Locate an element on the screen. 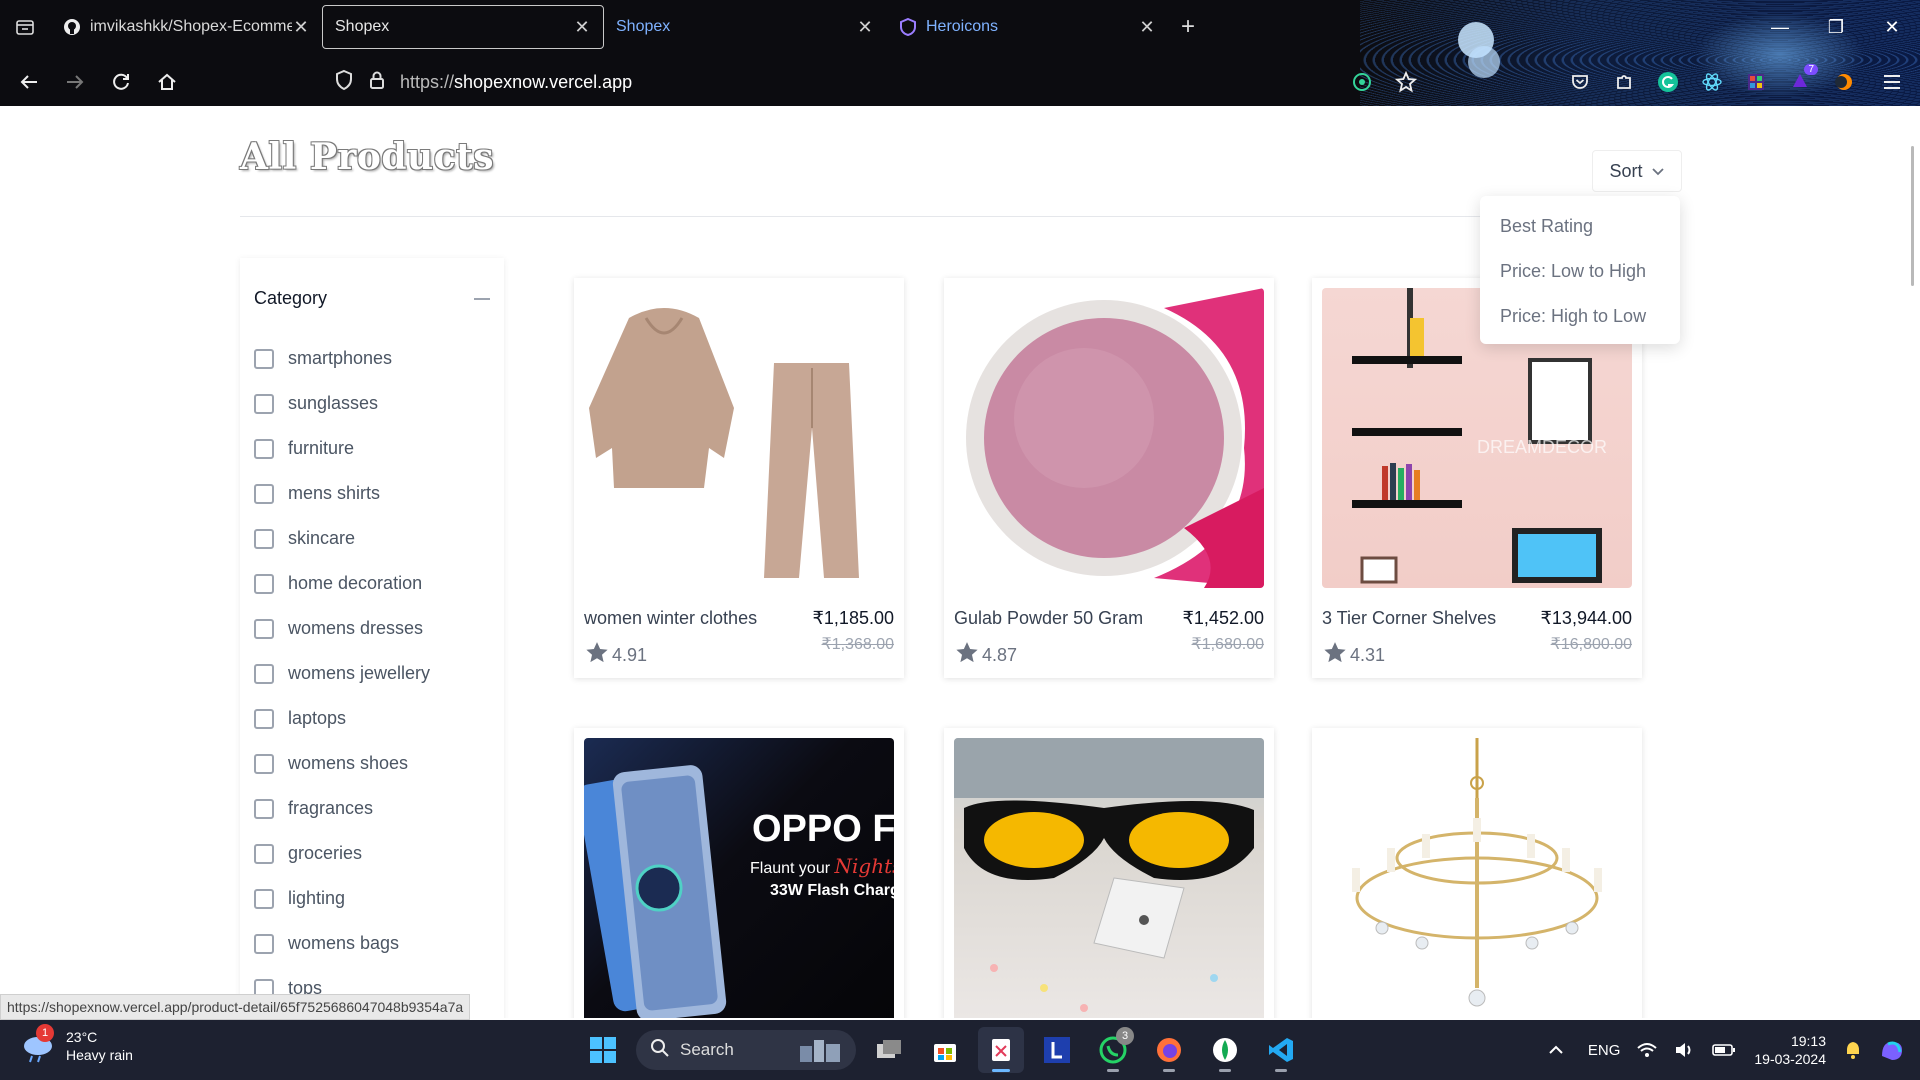  notification-bell-icon is located at coordinates (1853, 1050).